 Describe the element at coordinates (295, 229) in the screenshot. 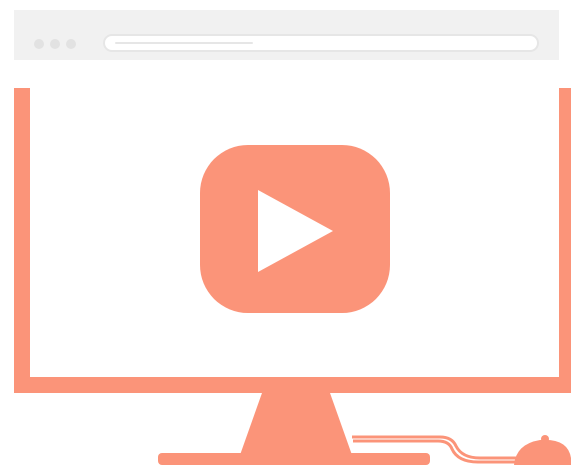

I see `play-button` at that location.